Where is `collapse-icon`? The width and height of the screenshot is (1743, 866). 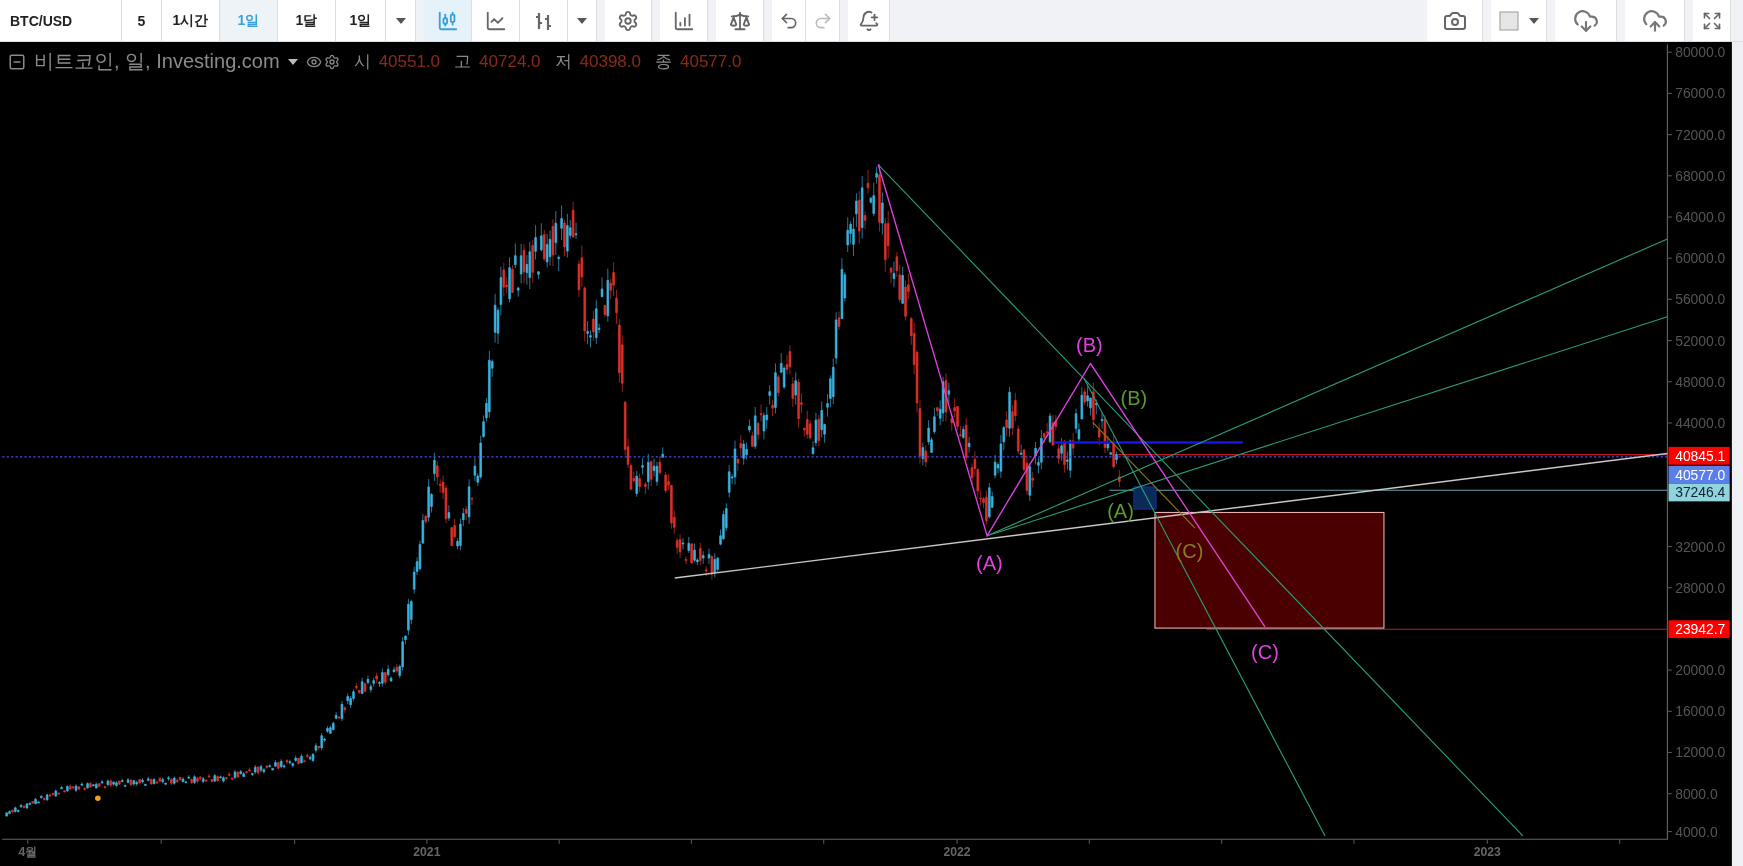
collapse-icon is located at coordinates (17, 61).